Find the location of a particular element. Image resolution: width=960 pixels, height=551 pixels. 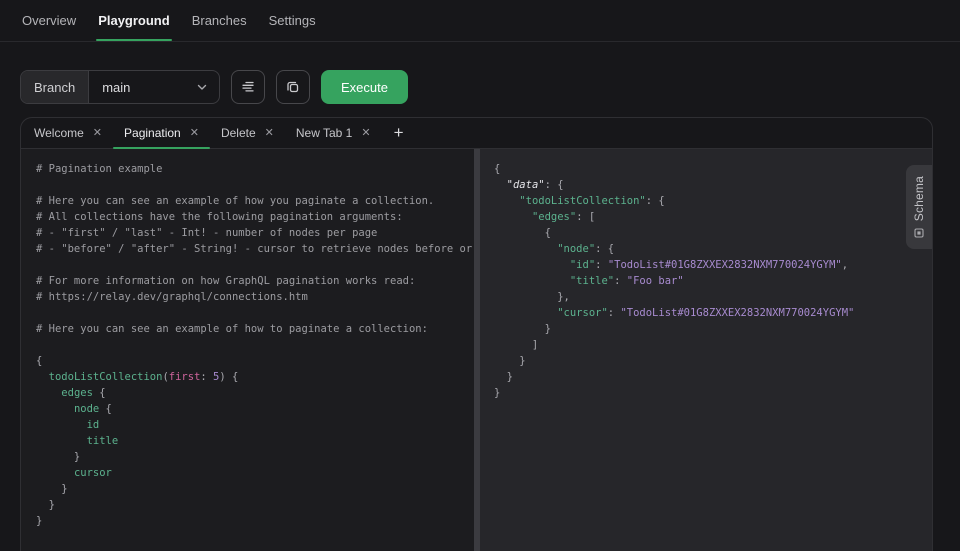

schema-icon is located at coordinates (919, 233).